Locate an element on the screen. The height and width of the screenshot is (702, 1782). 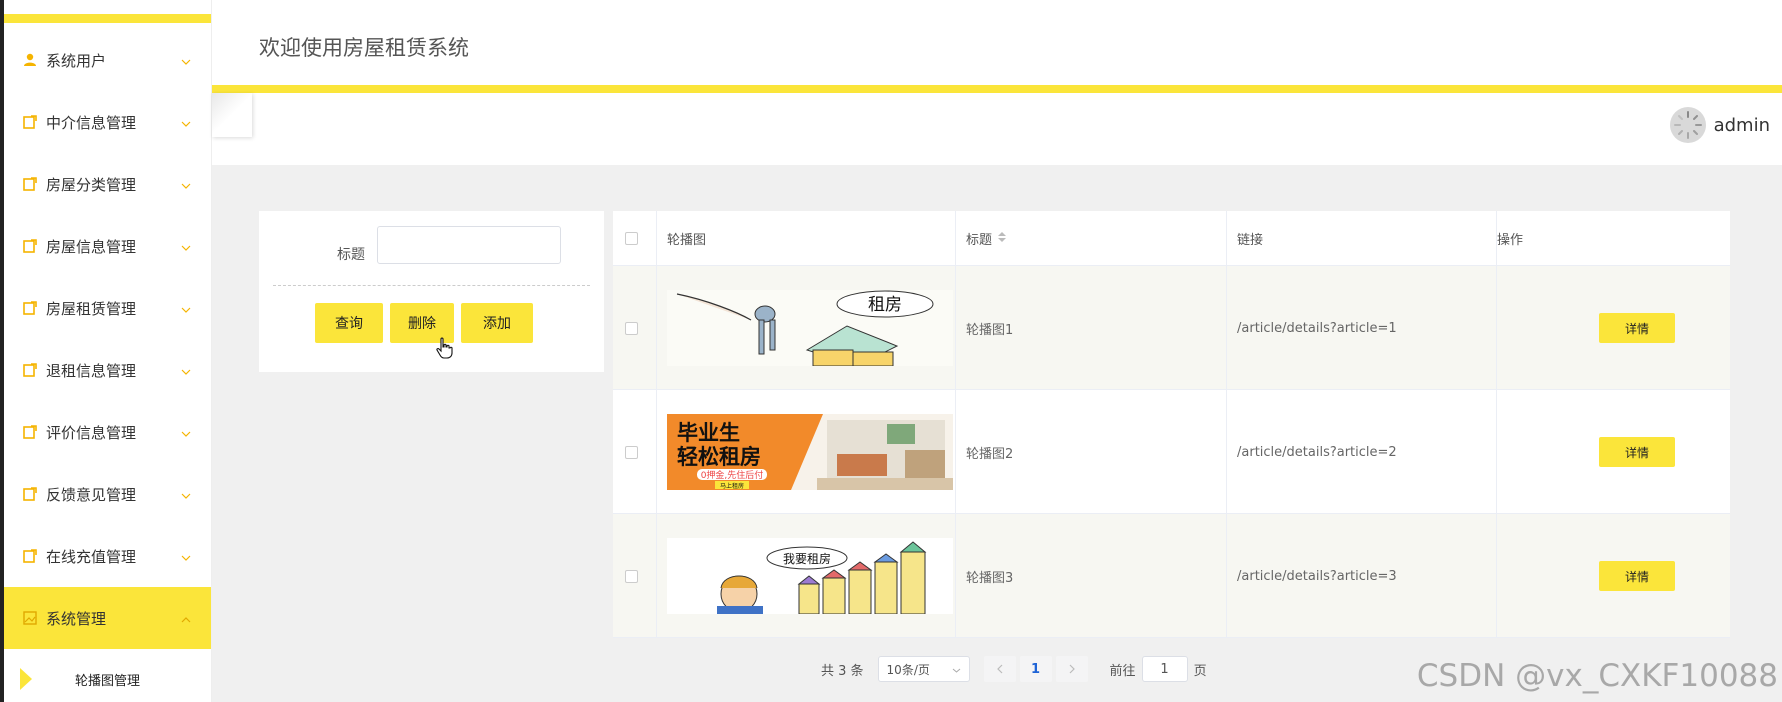
hand-cursor-icon is located at coordinates (444, 350).